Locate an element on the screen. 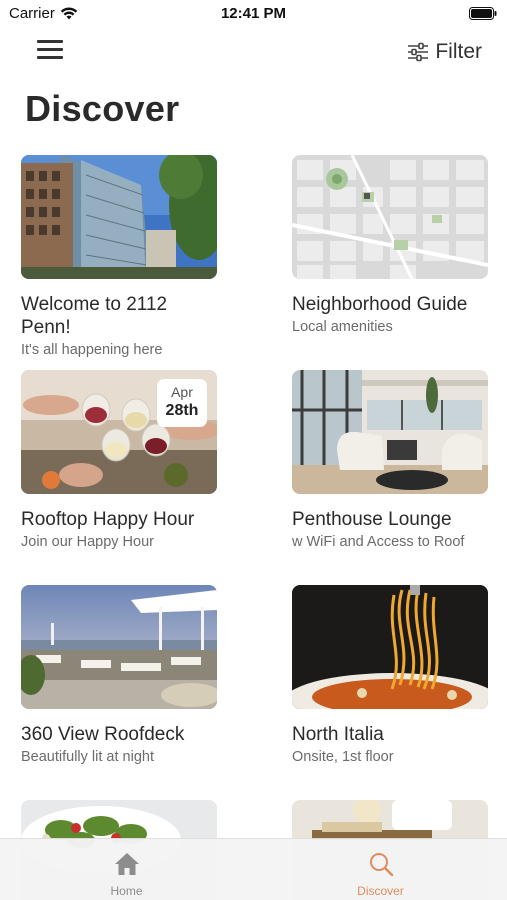  card-subtitle: It's all happening here is located at coordinates (92, 350).